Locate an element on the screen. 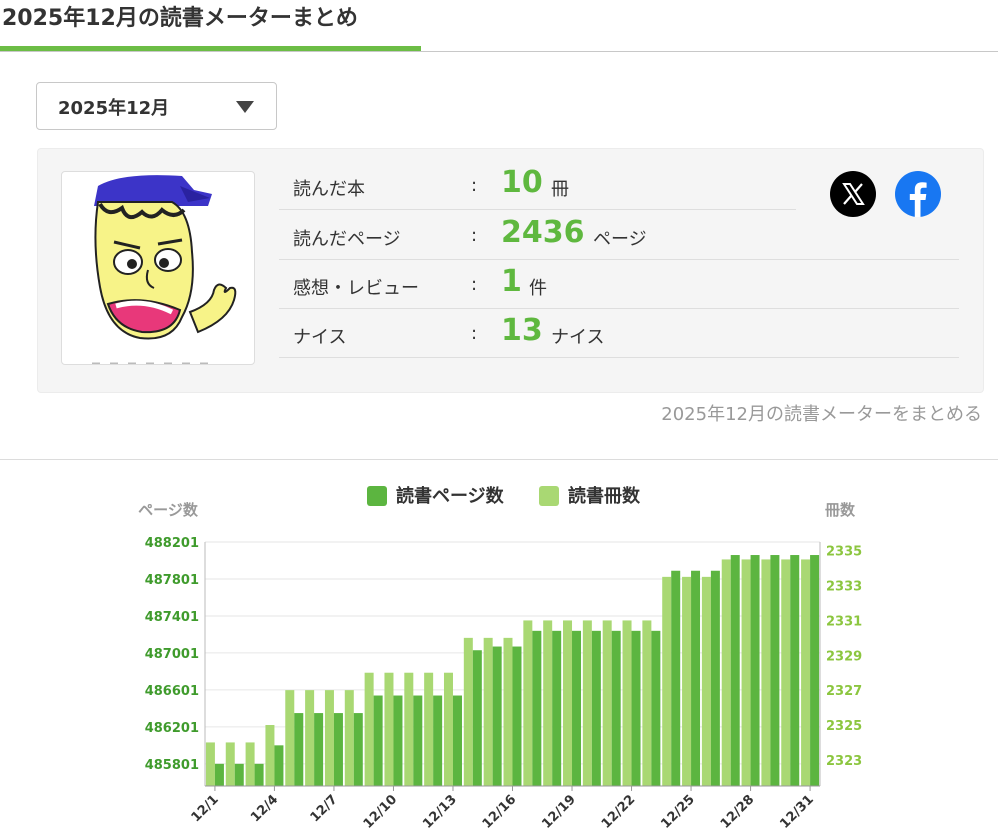 Image resolution: width=998 pixels, height=832 pixels. stat-label: 読んだ本 is located at coordinates (329, 189).